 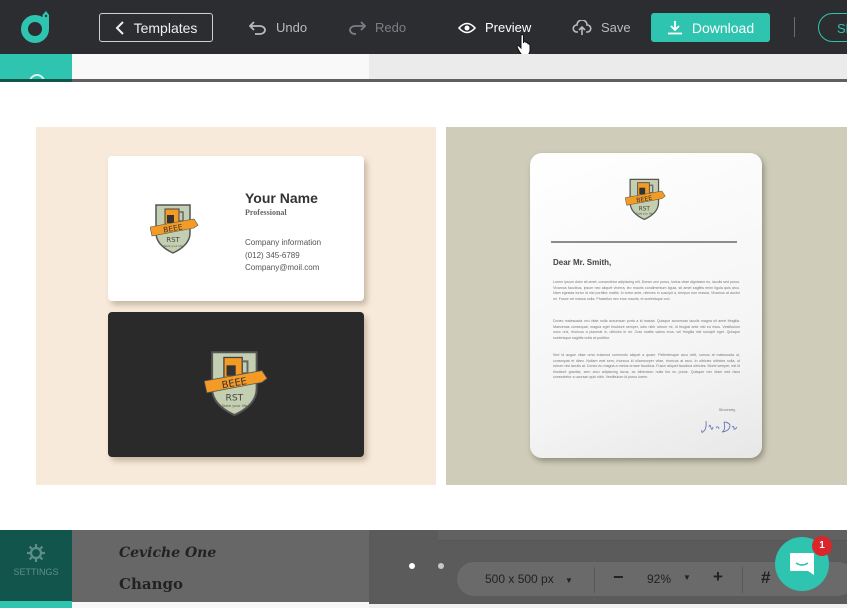 I want to click on page-dot-active, so click(x=412, y=566).